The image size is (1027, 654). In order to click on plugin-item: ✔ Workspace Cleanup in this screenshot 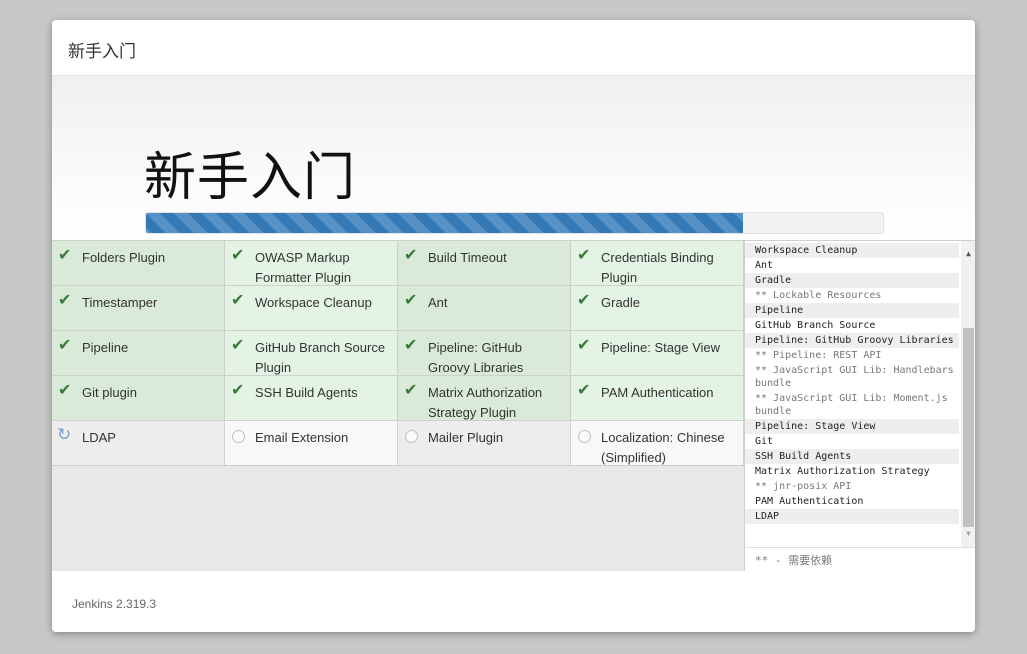, I will do `click(311, 308)`.